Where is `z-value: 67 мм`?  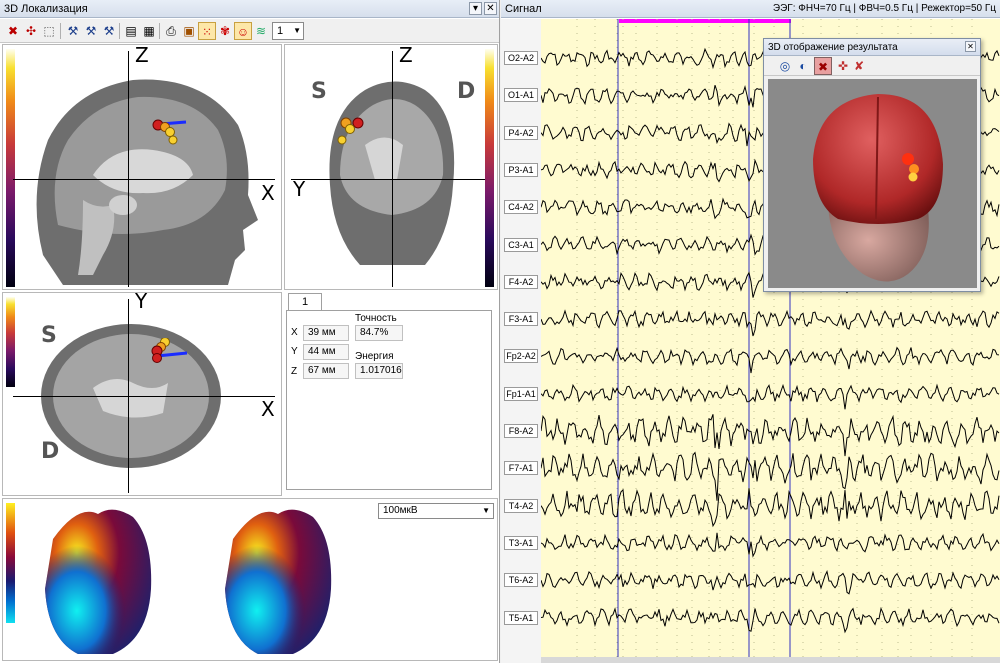 z-value: 67 мм is located at coordinates (326, 371).